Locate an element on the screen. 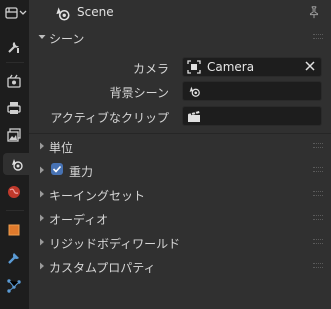  editor-type-icon is located at coordinates (16, 13).